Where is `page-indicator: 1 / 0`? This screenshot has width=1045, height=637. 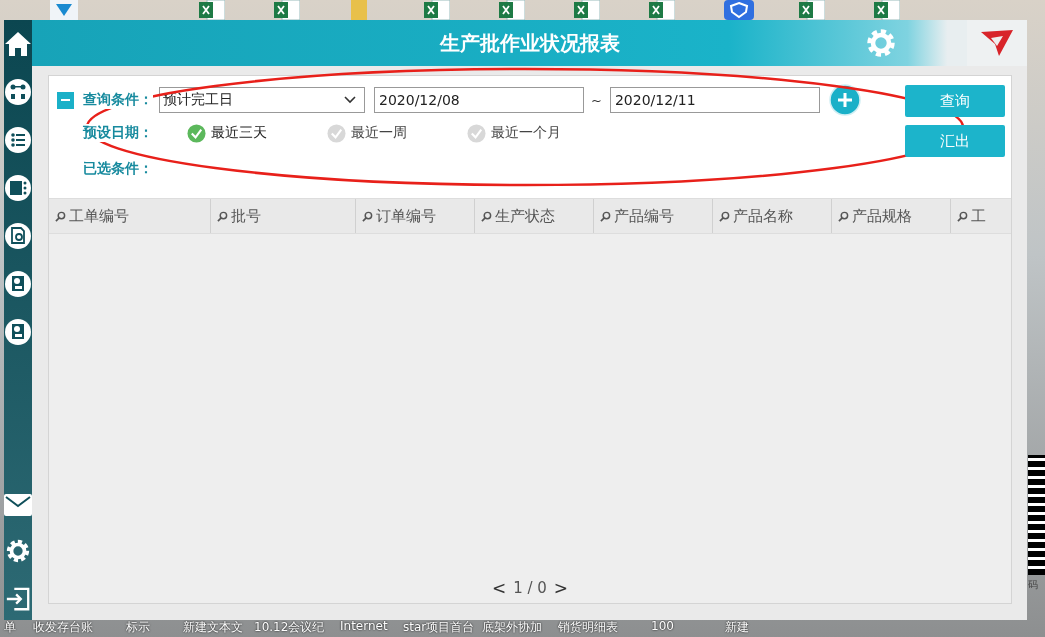 page-indicator: 1 / 0 is located at coordinates (530, 588).